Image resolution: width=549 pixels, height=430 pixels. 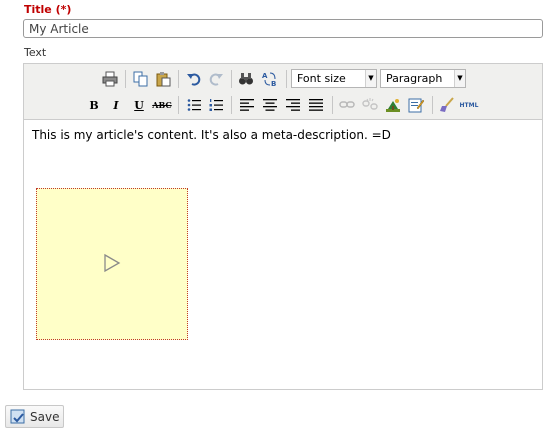 What do you see at coordinates (321, 78) in the screenshot?
I see `font-size-value: Font size` at bounding box center [321, 78].